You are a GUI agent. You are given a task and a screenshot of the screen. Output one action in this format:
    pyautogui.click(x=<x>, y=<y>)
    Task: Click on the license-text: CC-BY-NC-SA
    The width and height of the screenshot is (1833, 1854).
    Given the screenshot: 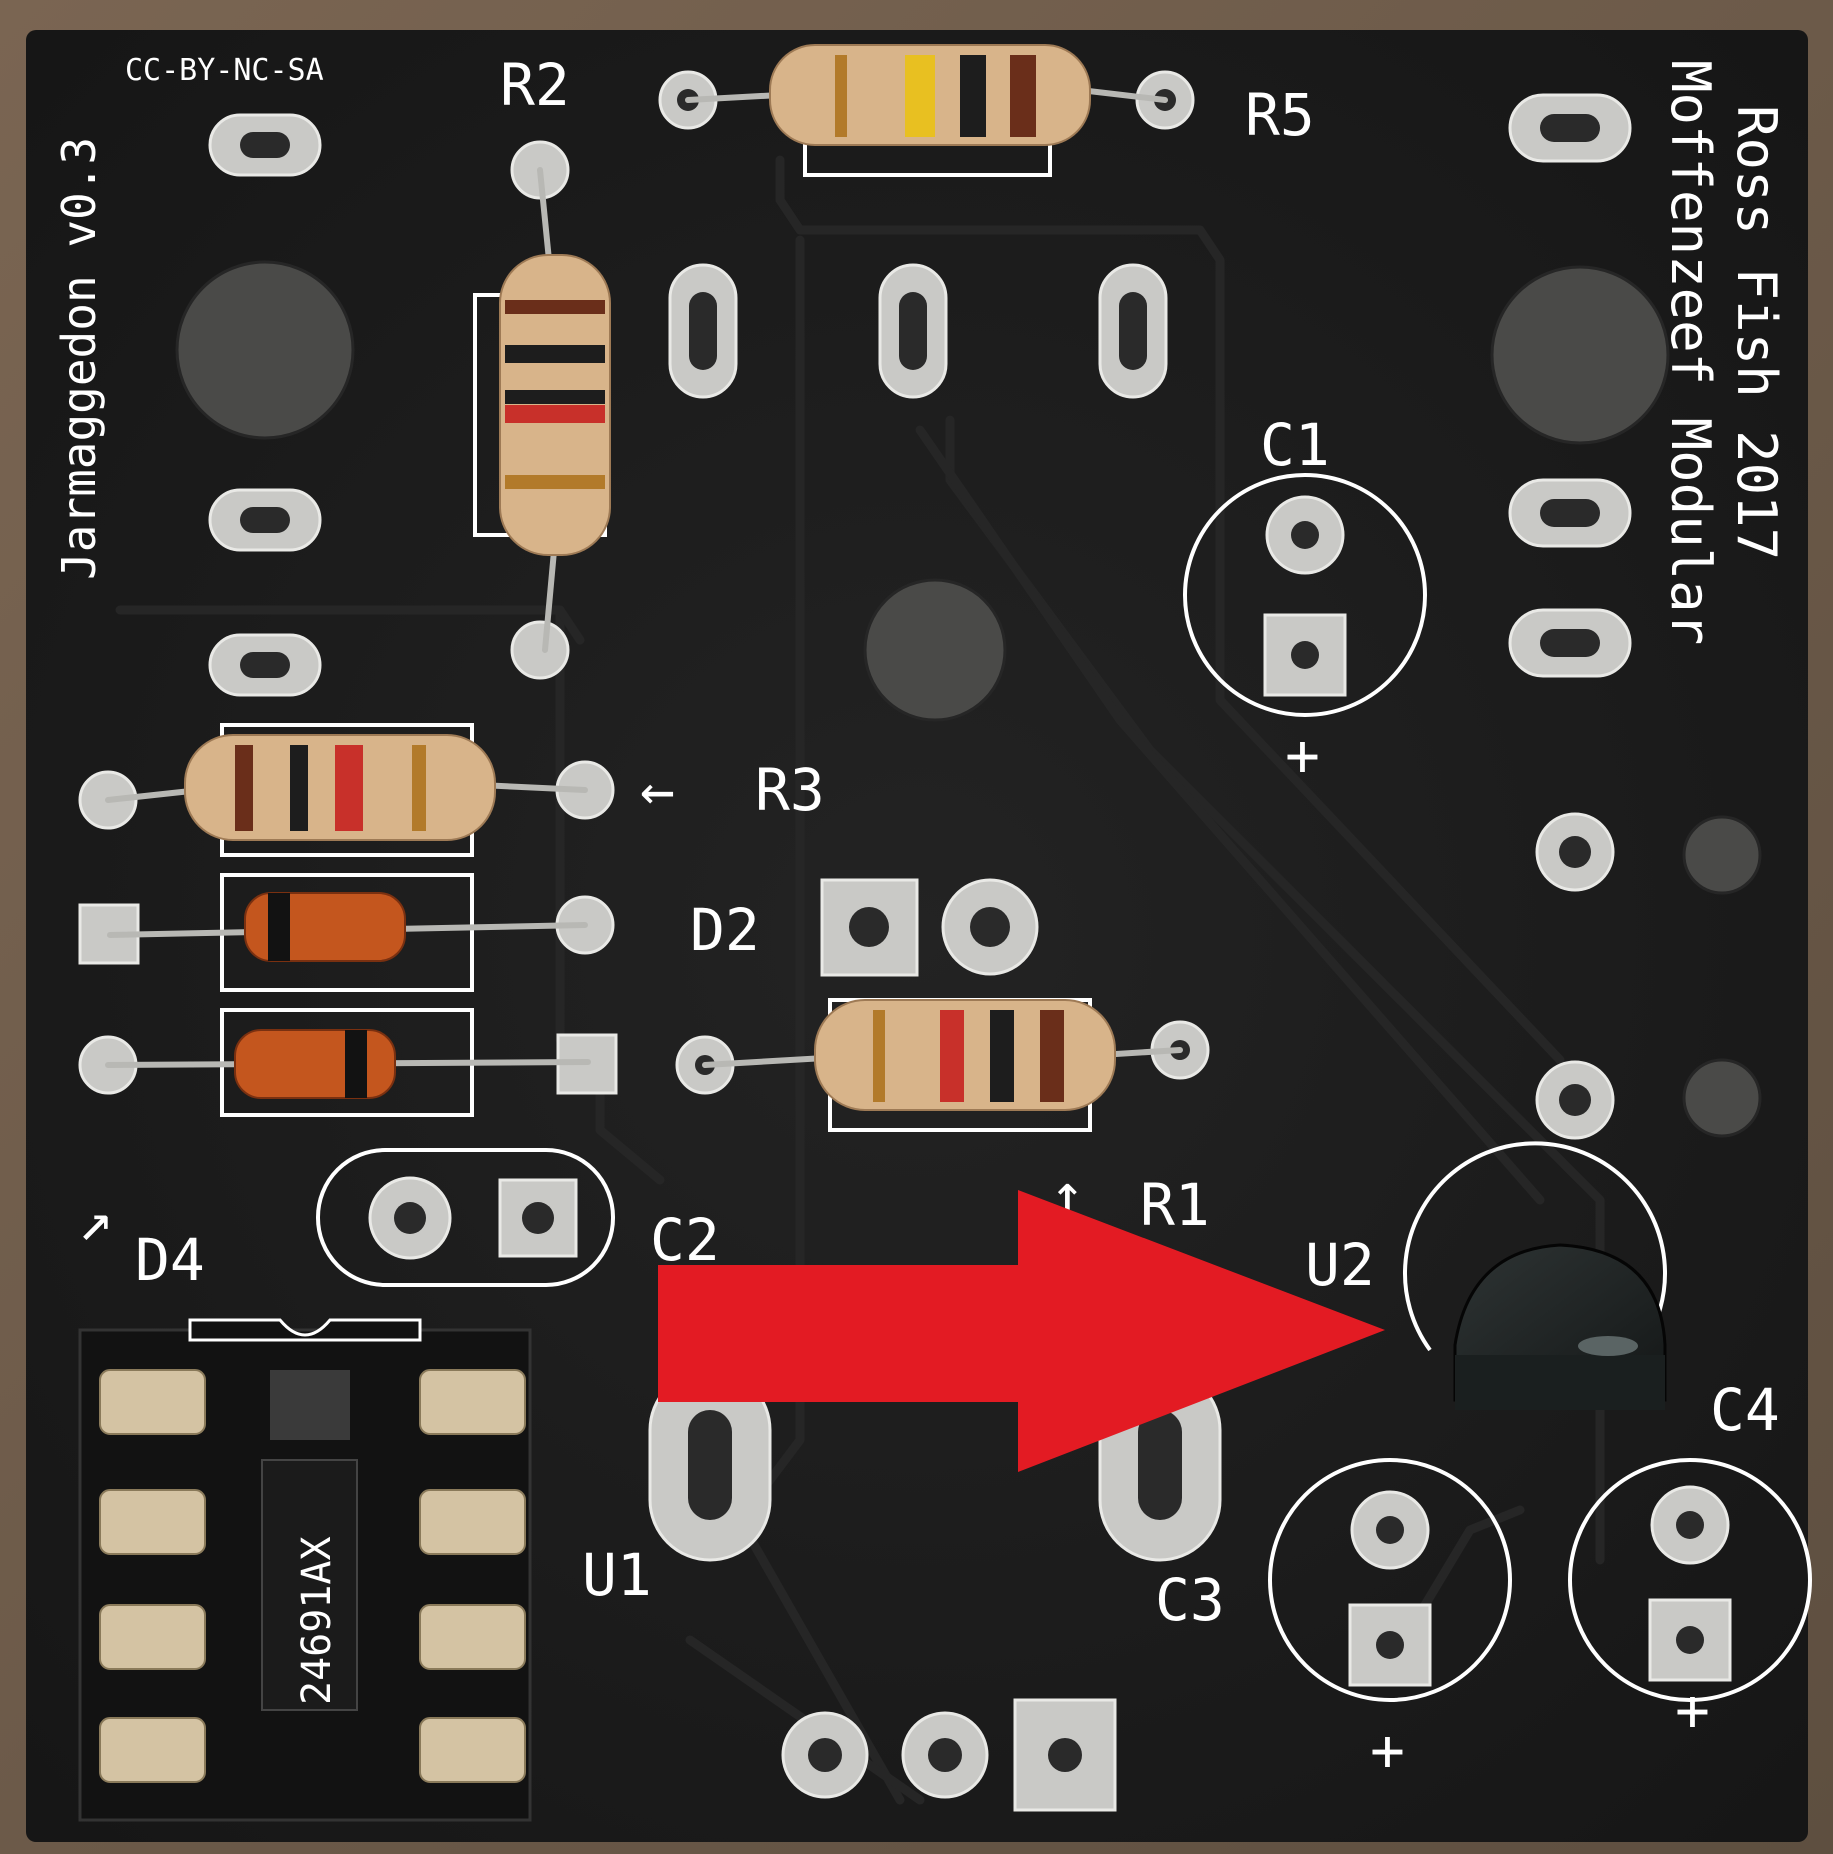 What is the action you would take?
    pyautogui.click(x=224, y=70)
    